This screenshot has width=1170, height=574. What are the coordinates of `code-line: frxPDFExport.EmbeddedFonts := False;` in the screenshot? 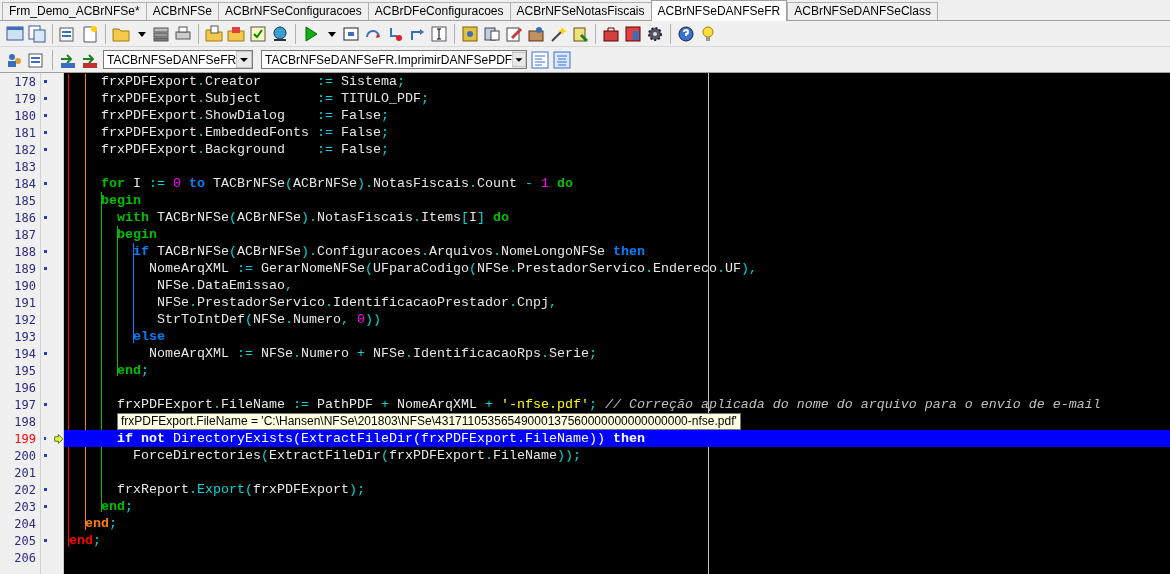 It's located at (244, 132).